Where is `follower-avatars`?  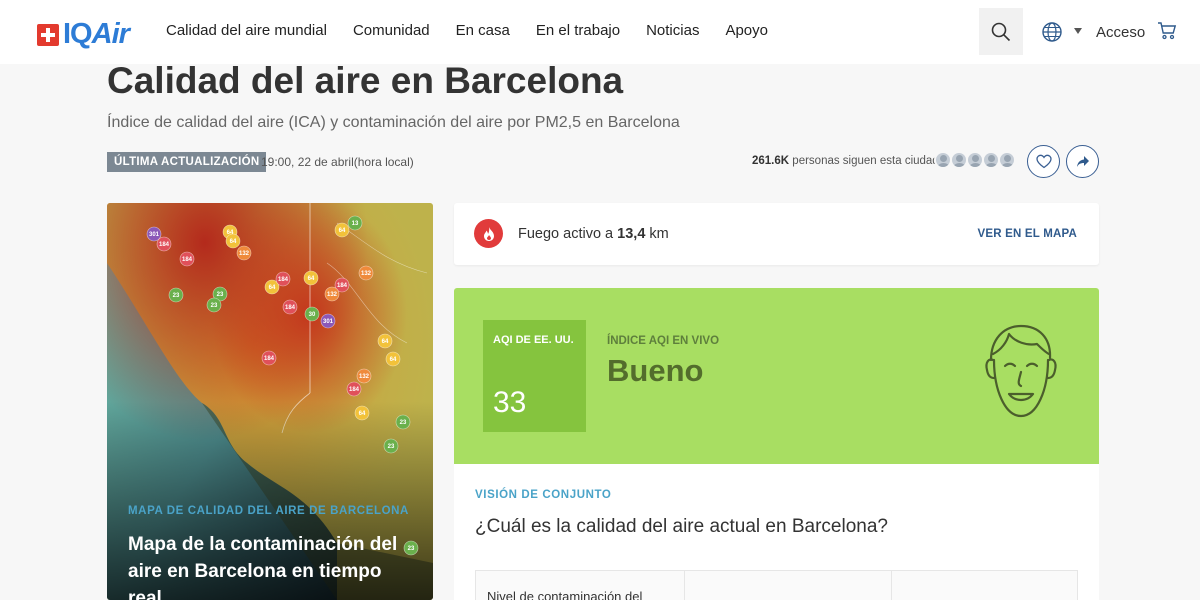 follower-avatars is located at coordinates (975, 160).